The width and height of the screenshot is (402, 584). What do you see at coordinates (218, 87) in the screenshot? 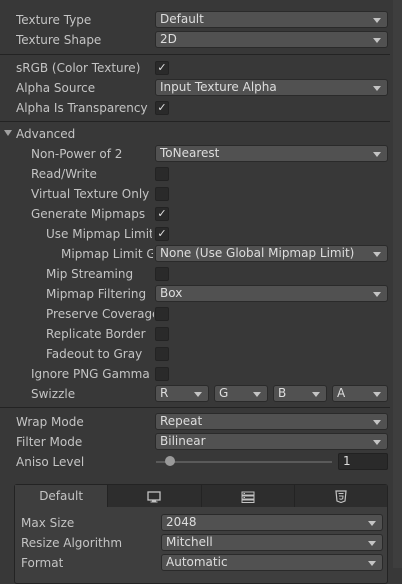
I see `alpha-source-value: Input Texture Alpha` at bounding box center [218, 87].